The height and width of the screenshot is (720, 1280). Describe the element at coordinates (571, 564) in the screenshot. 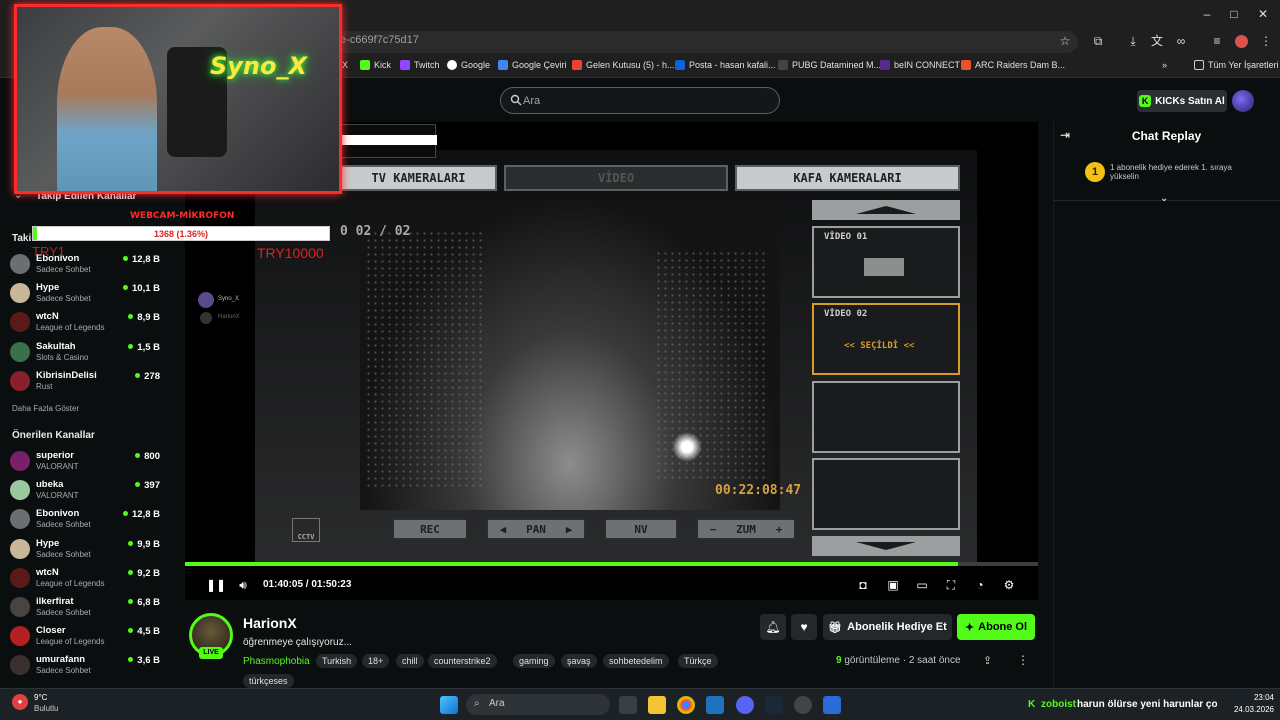

I see `progress-fill` at that location.